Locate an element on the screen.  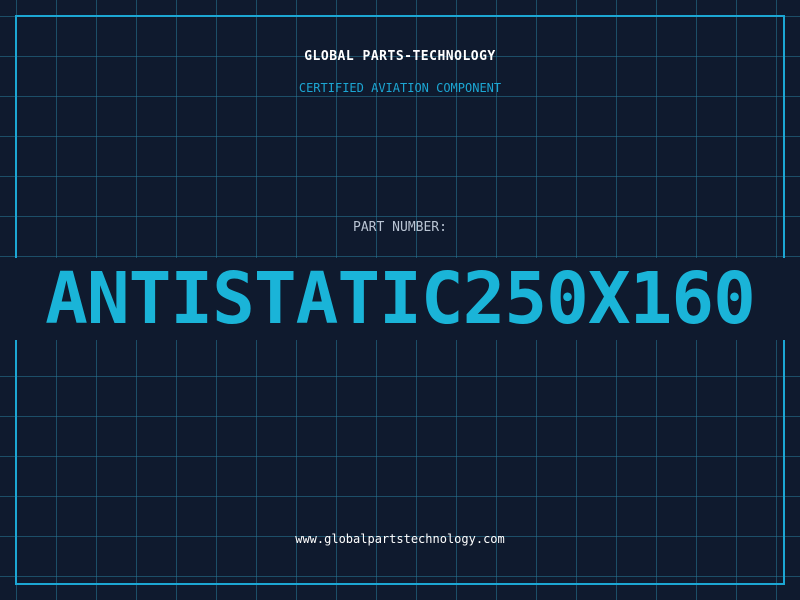
company-name: GLOBAL PARTS-TECHNOLOGY is located at coordinates (400, 56).